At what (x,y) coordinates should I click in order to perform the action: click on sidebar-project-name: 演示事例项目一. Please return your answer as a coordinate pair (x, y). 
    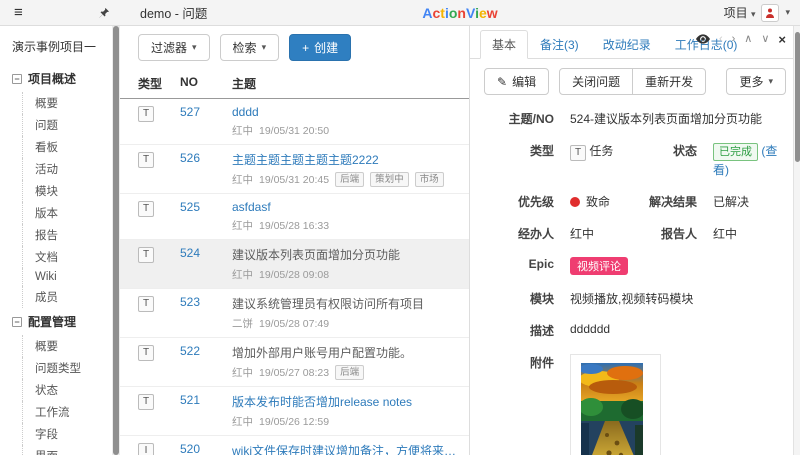
    Looking at the image, I should click on (56, 48).